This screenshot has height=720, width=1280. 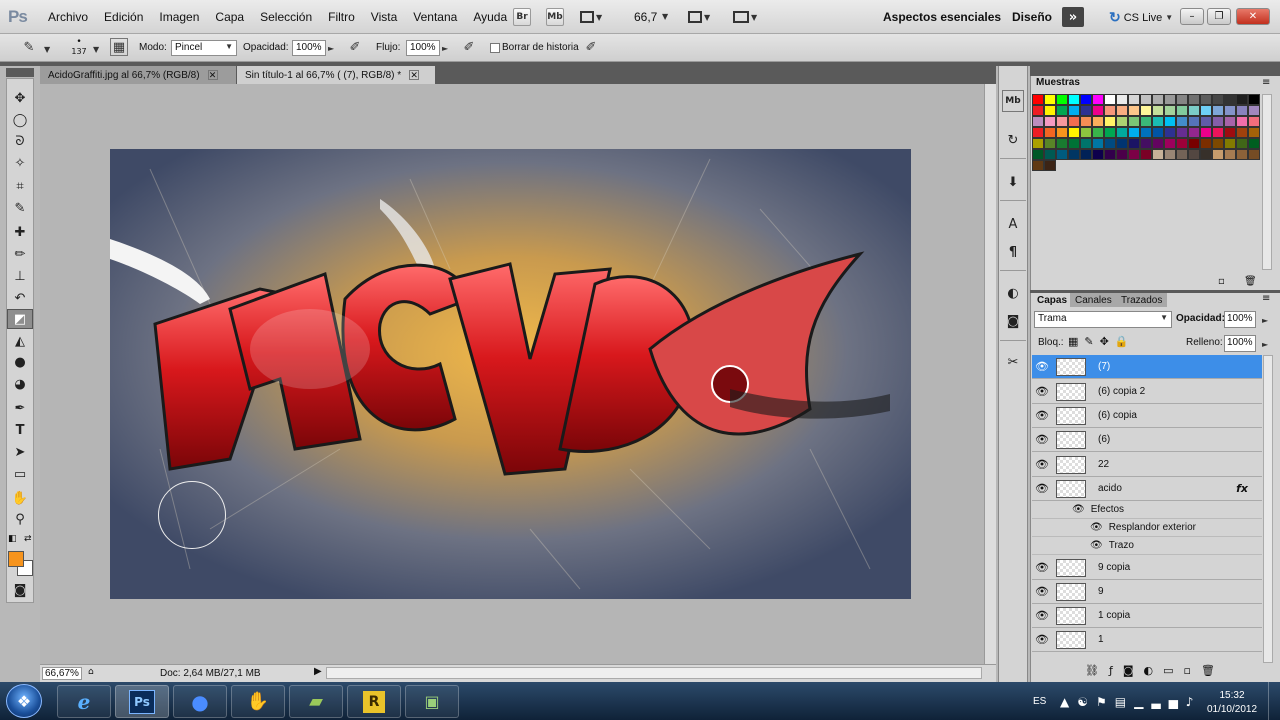 I want to click on lock-pixels-icon: ✎, so click(x=1091, y=341).